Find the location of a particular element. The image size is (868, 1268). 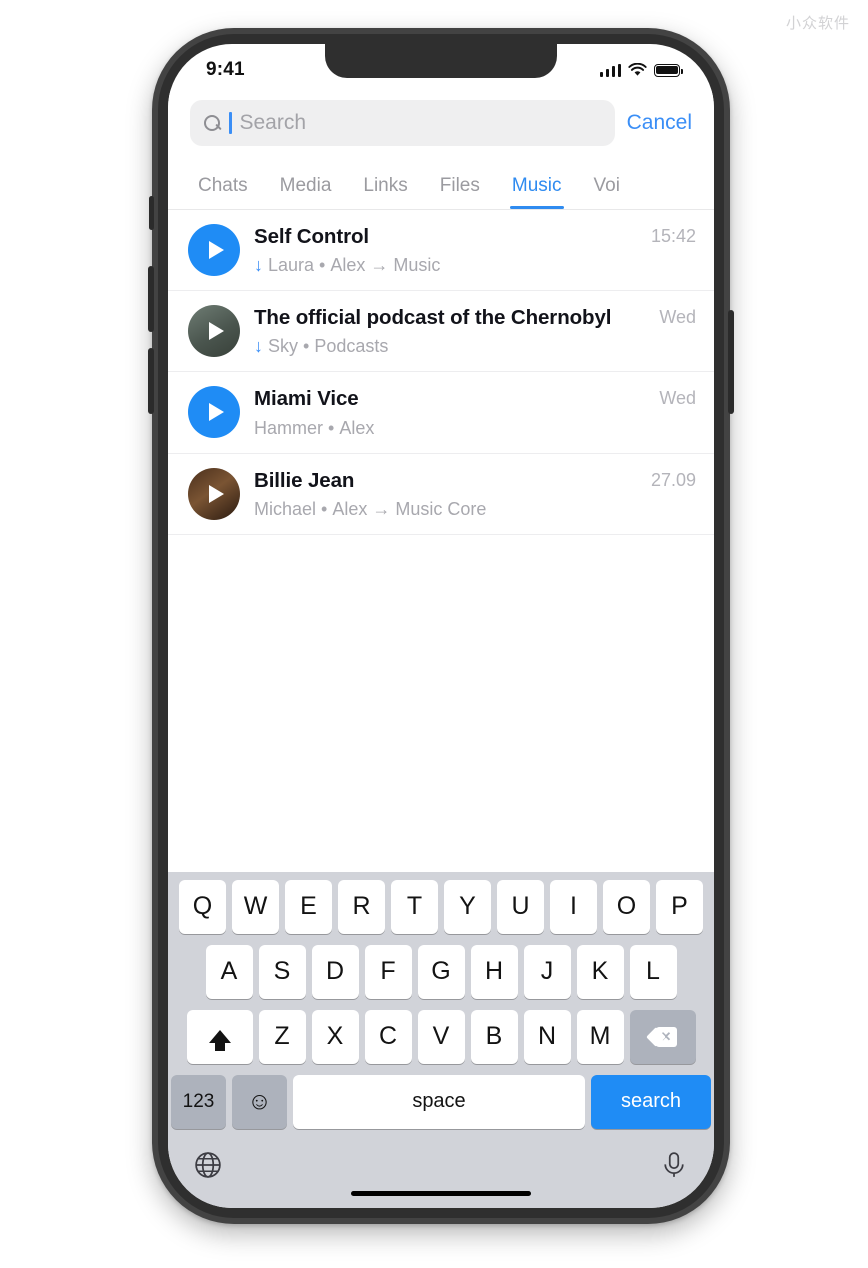

track-subtitle: ↓ Laura • Alex → Music is located at coordinates (442, 265).